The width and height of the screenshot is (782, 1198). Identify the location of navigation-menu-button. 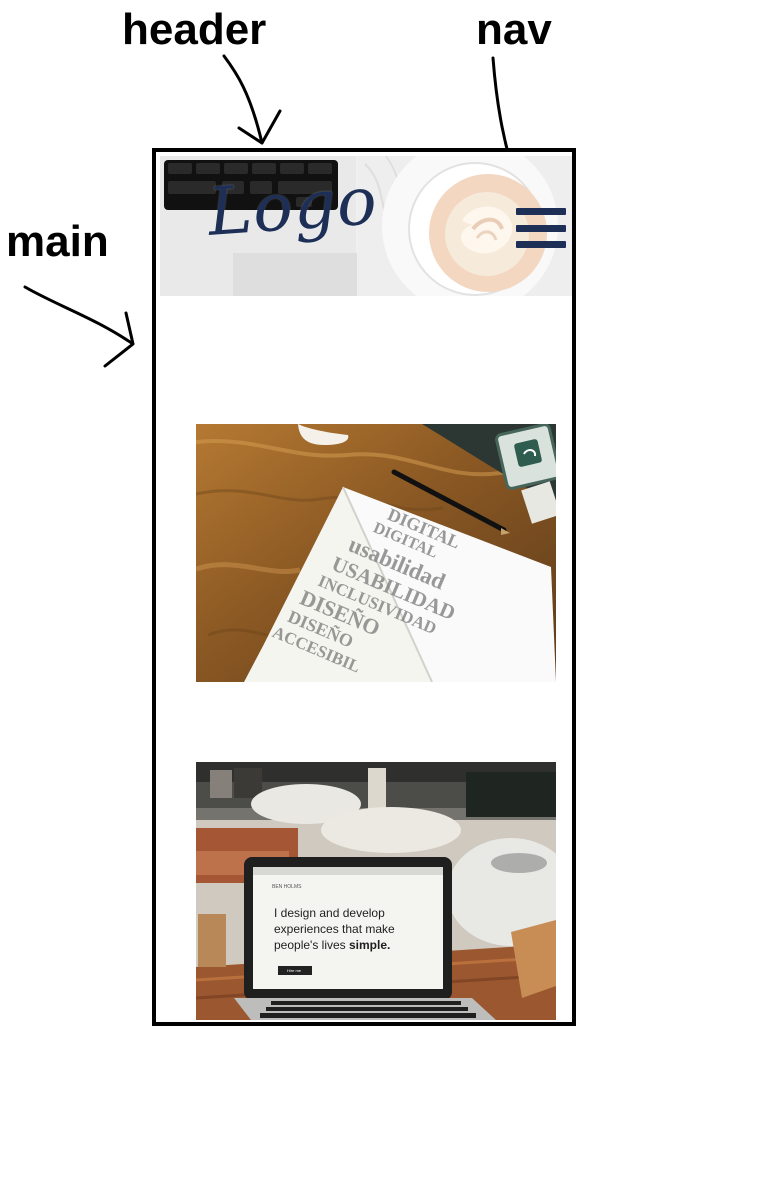
(541, 228).